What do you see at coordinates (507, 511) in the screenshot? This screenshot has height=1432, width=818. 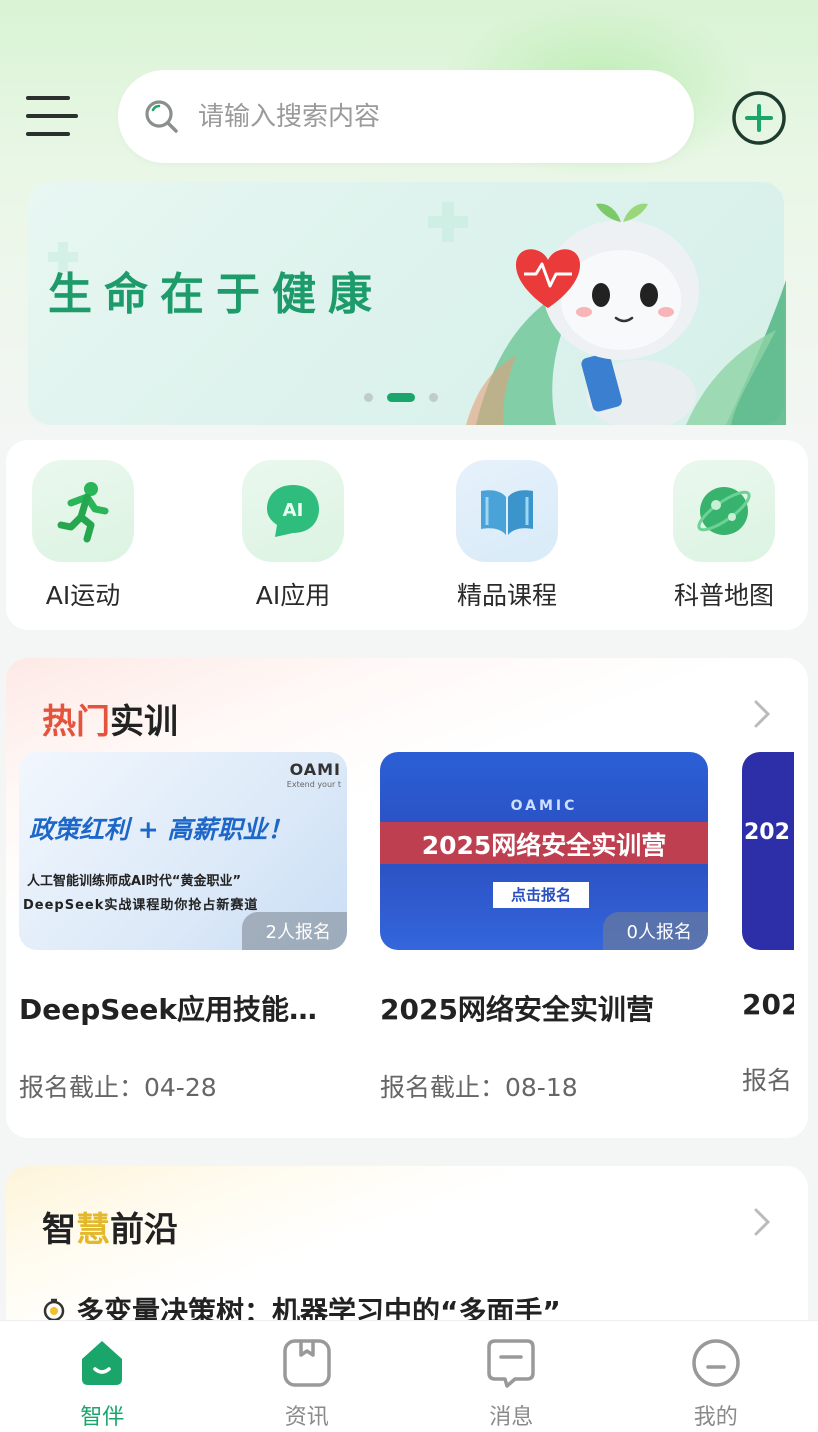 I see `open-book-icon` at bounding box center [507, 511].